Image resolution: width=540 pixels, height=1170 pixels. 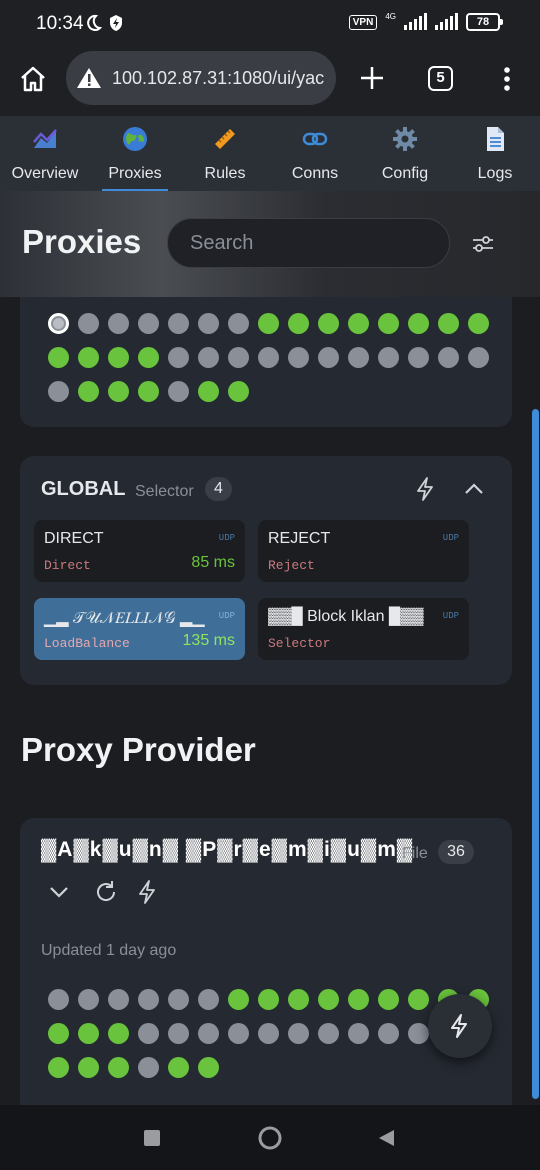 I want to click on section-title: Proxy Provider, so click(x=138, y=749).